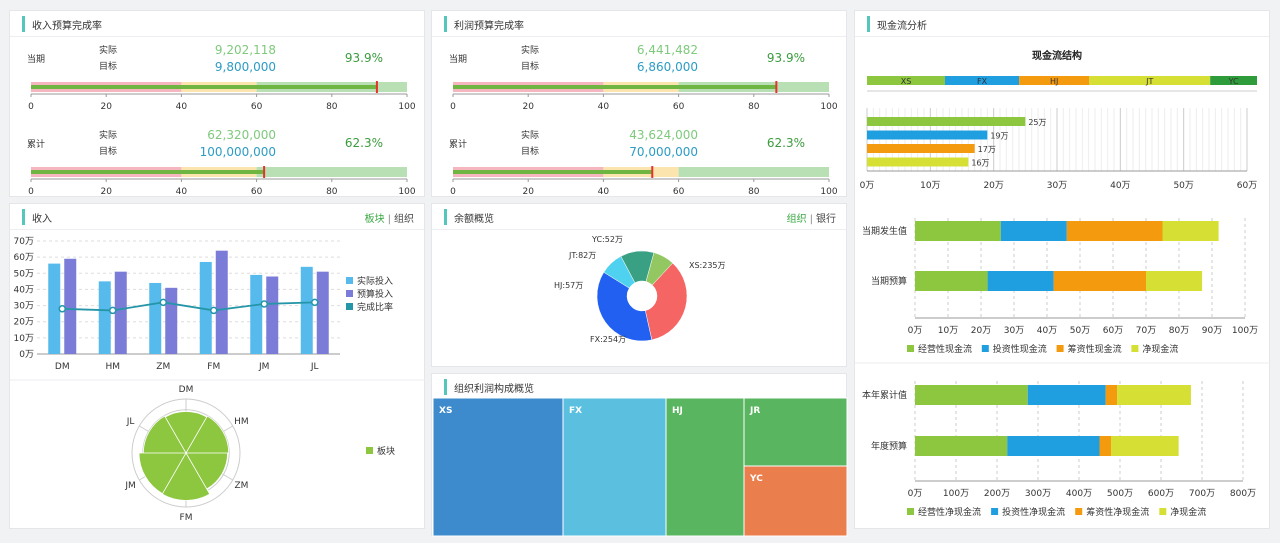  I want to click on radar-axis-label: ZM, so click(241, 486).